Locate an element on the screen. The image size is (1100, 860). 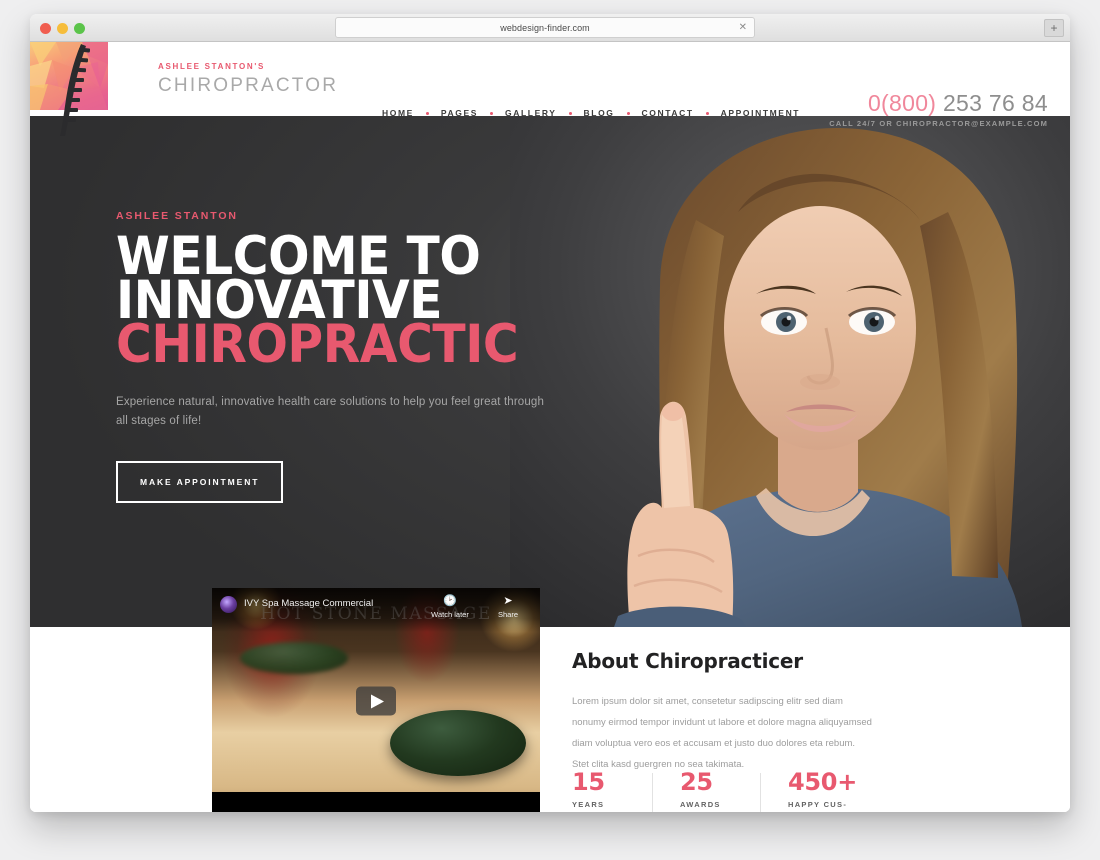
window-controls is located at coordinates (62, 28).